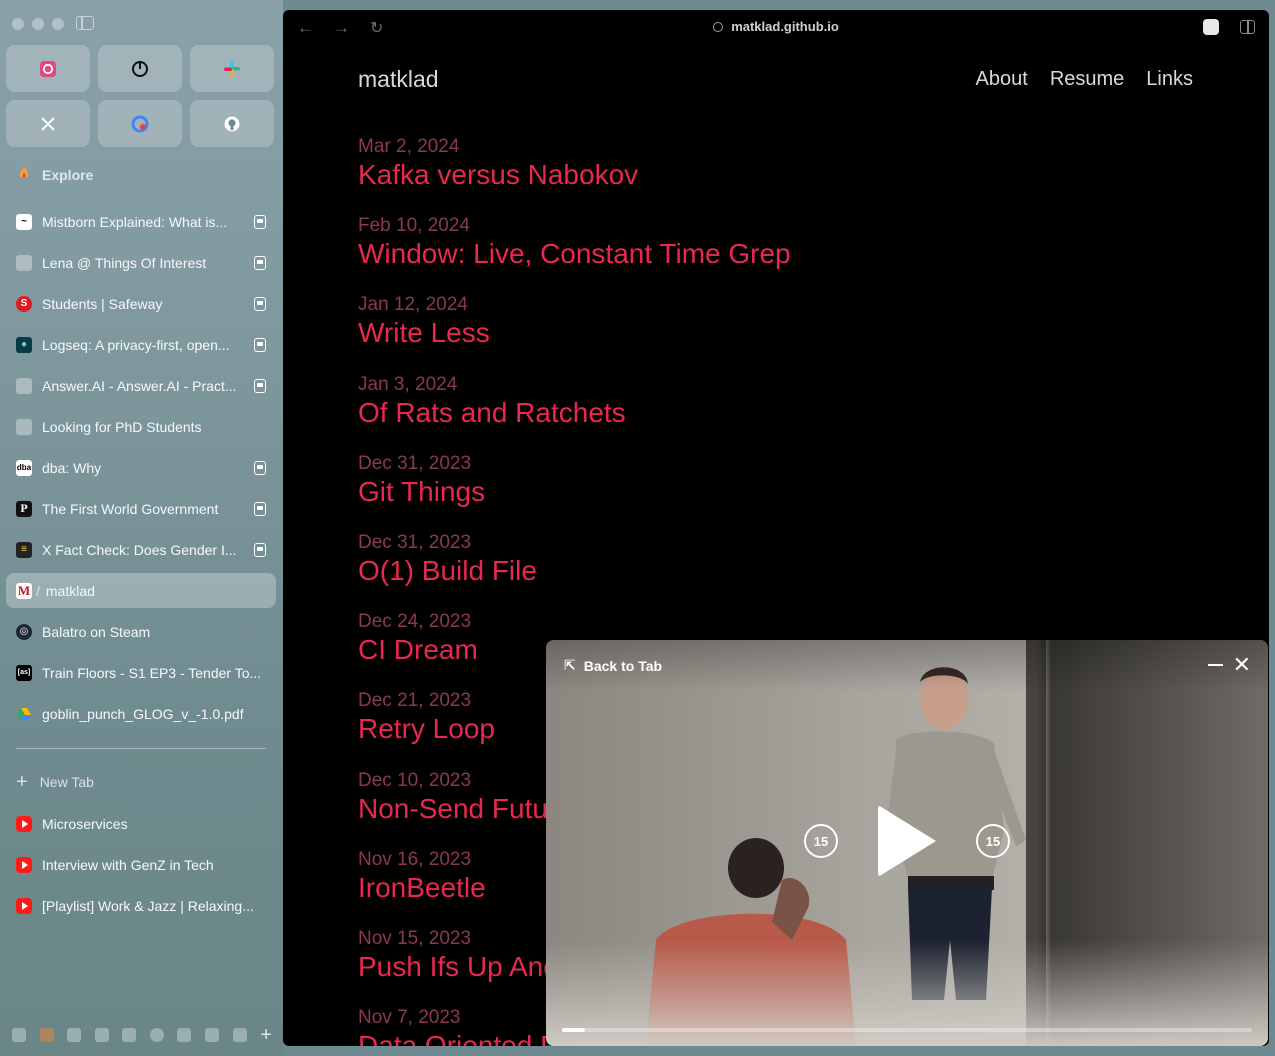 This screenshot has height=1056, width=1275. Describe the element at coordinates (1211, 27) in the screenshot. I see `extension-icon` at that location.